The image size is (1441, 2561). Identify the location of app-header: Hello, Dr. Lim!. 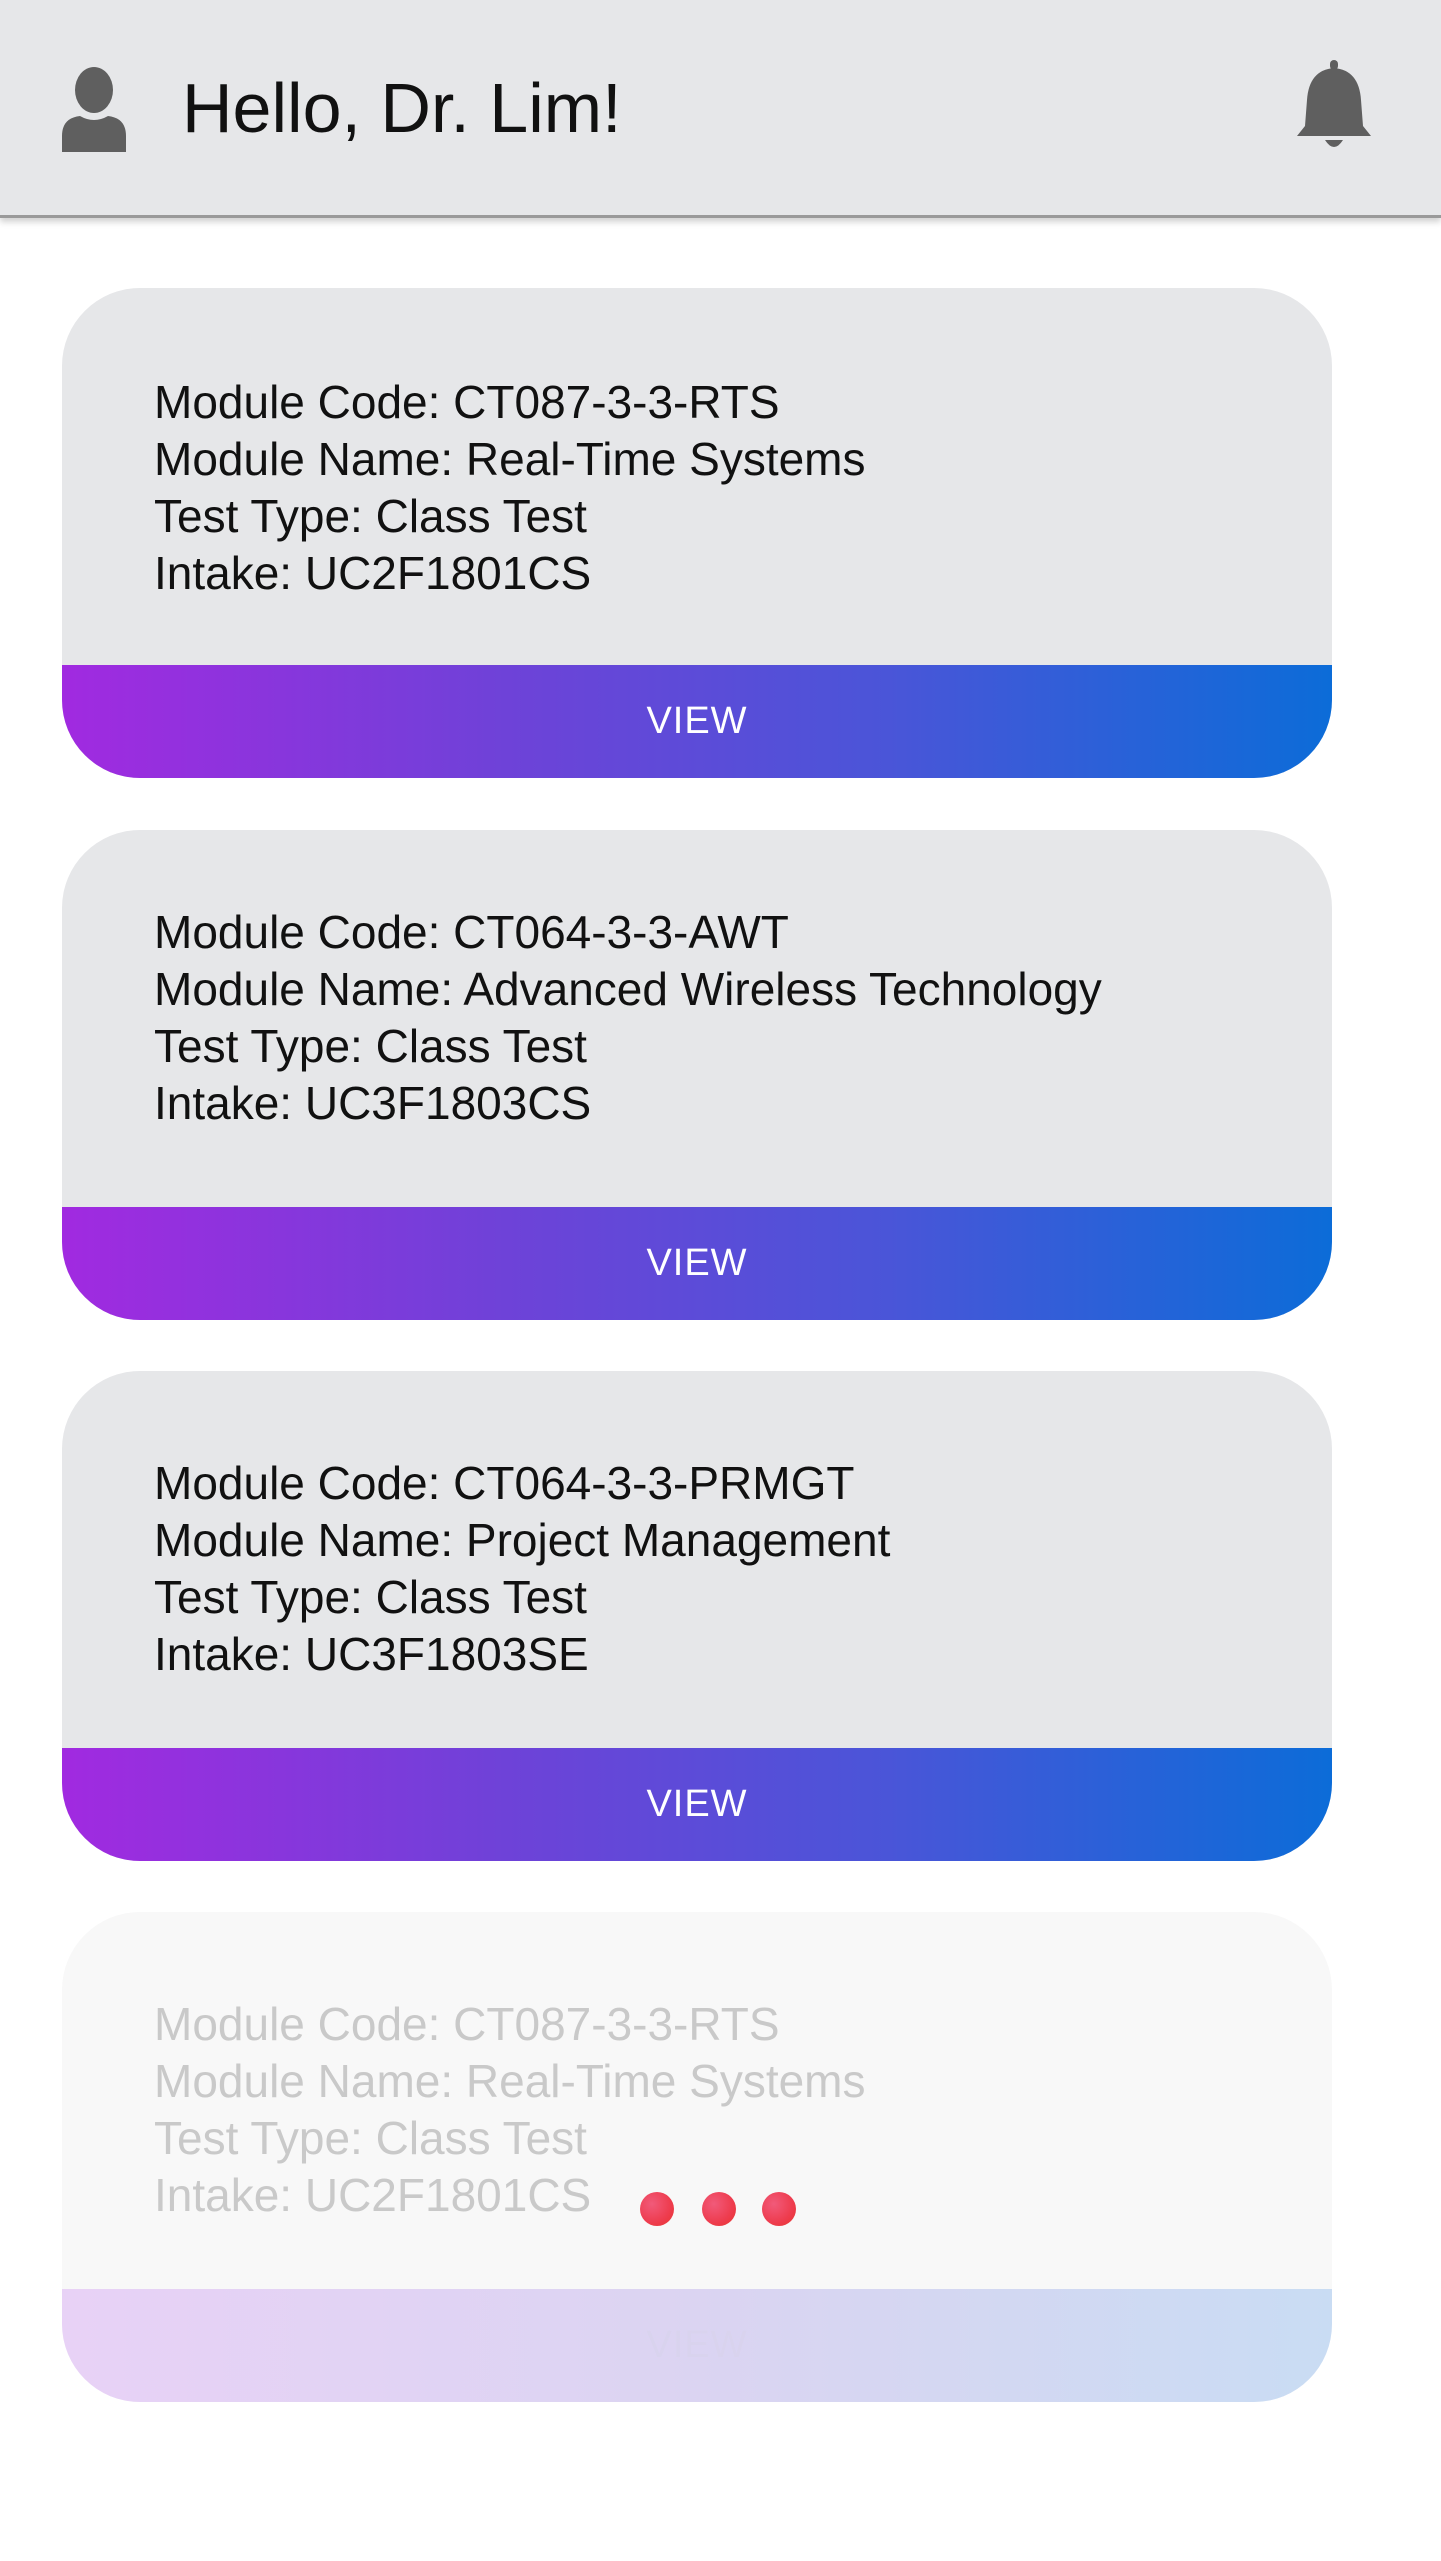
(720, 109).